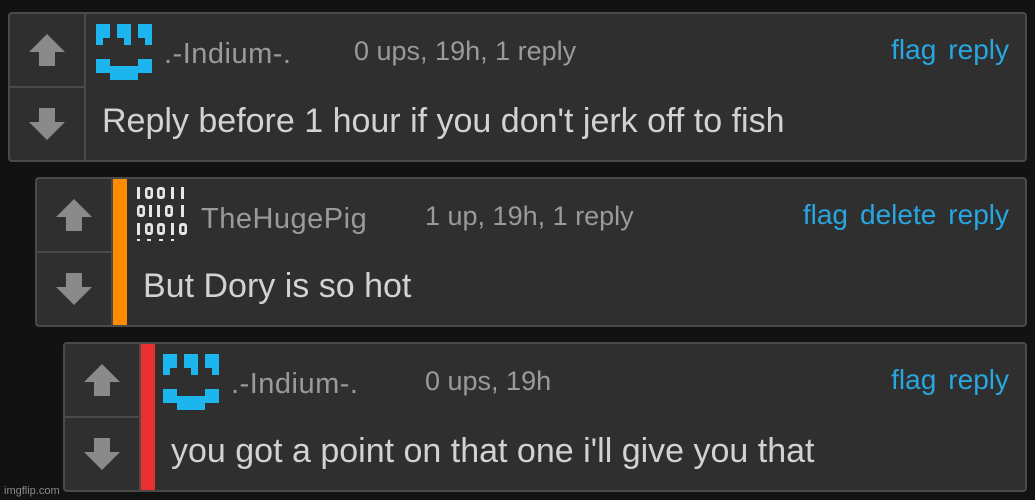  I want to click on comment-actions: flag delete reply, so click(906, 215).